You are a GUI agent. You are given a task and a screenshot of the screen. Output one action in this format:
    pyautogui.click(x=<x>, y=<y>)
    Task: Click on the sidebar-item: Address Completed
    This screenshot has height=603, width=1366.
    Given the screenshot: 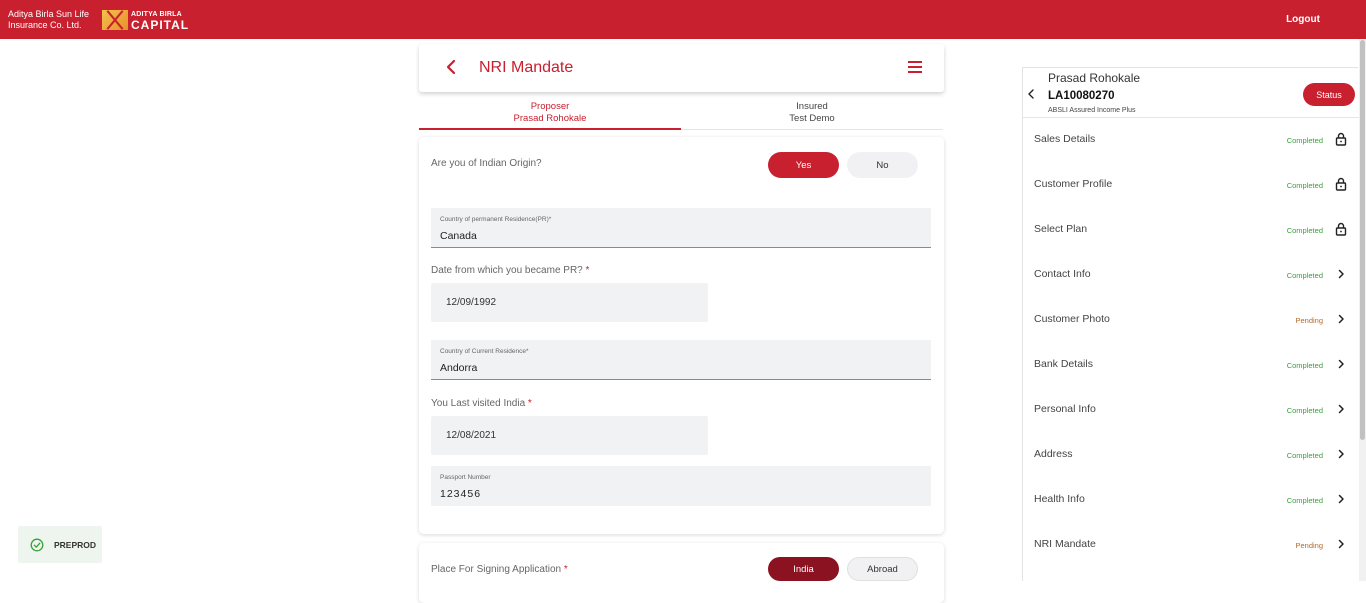 What is the action you would take?
    pyautogui.click(x=1191, y=455)
    